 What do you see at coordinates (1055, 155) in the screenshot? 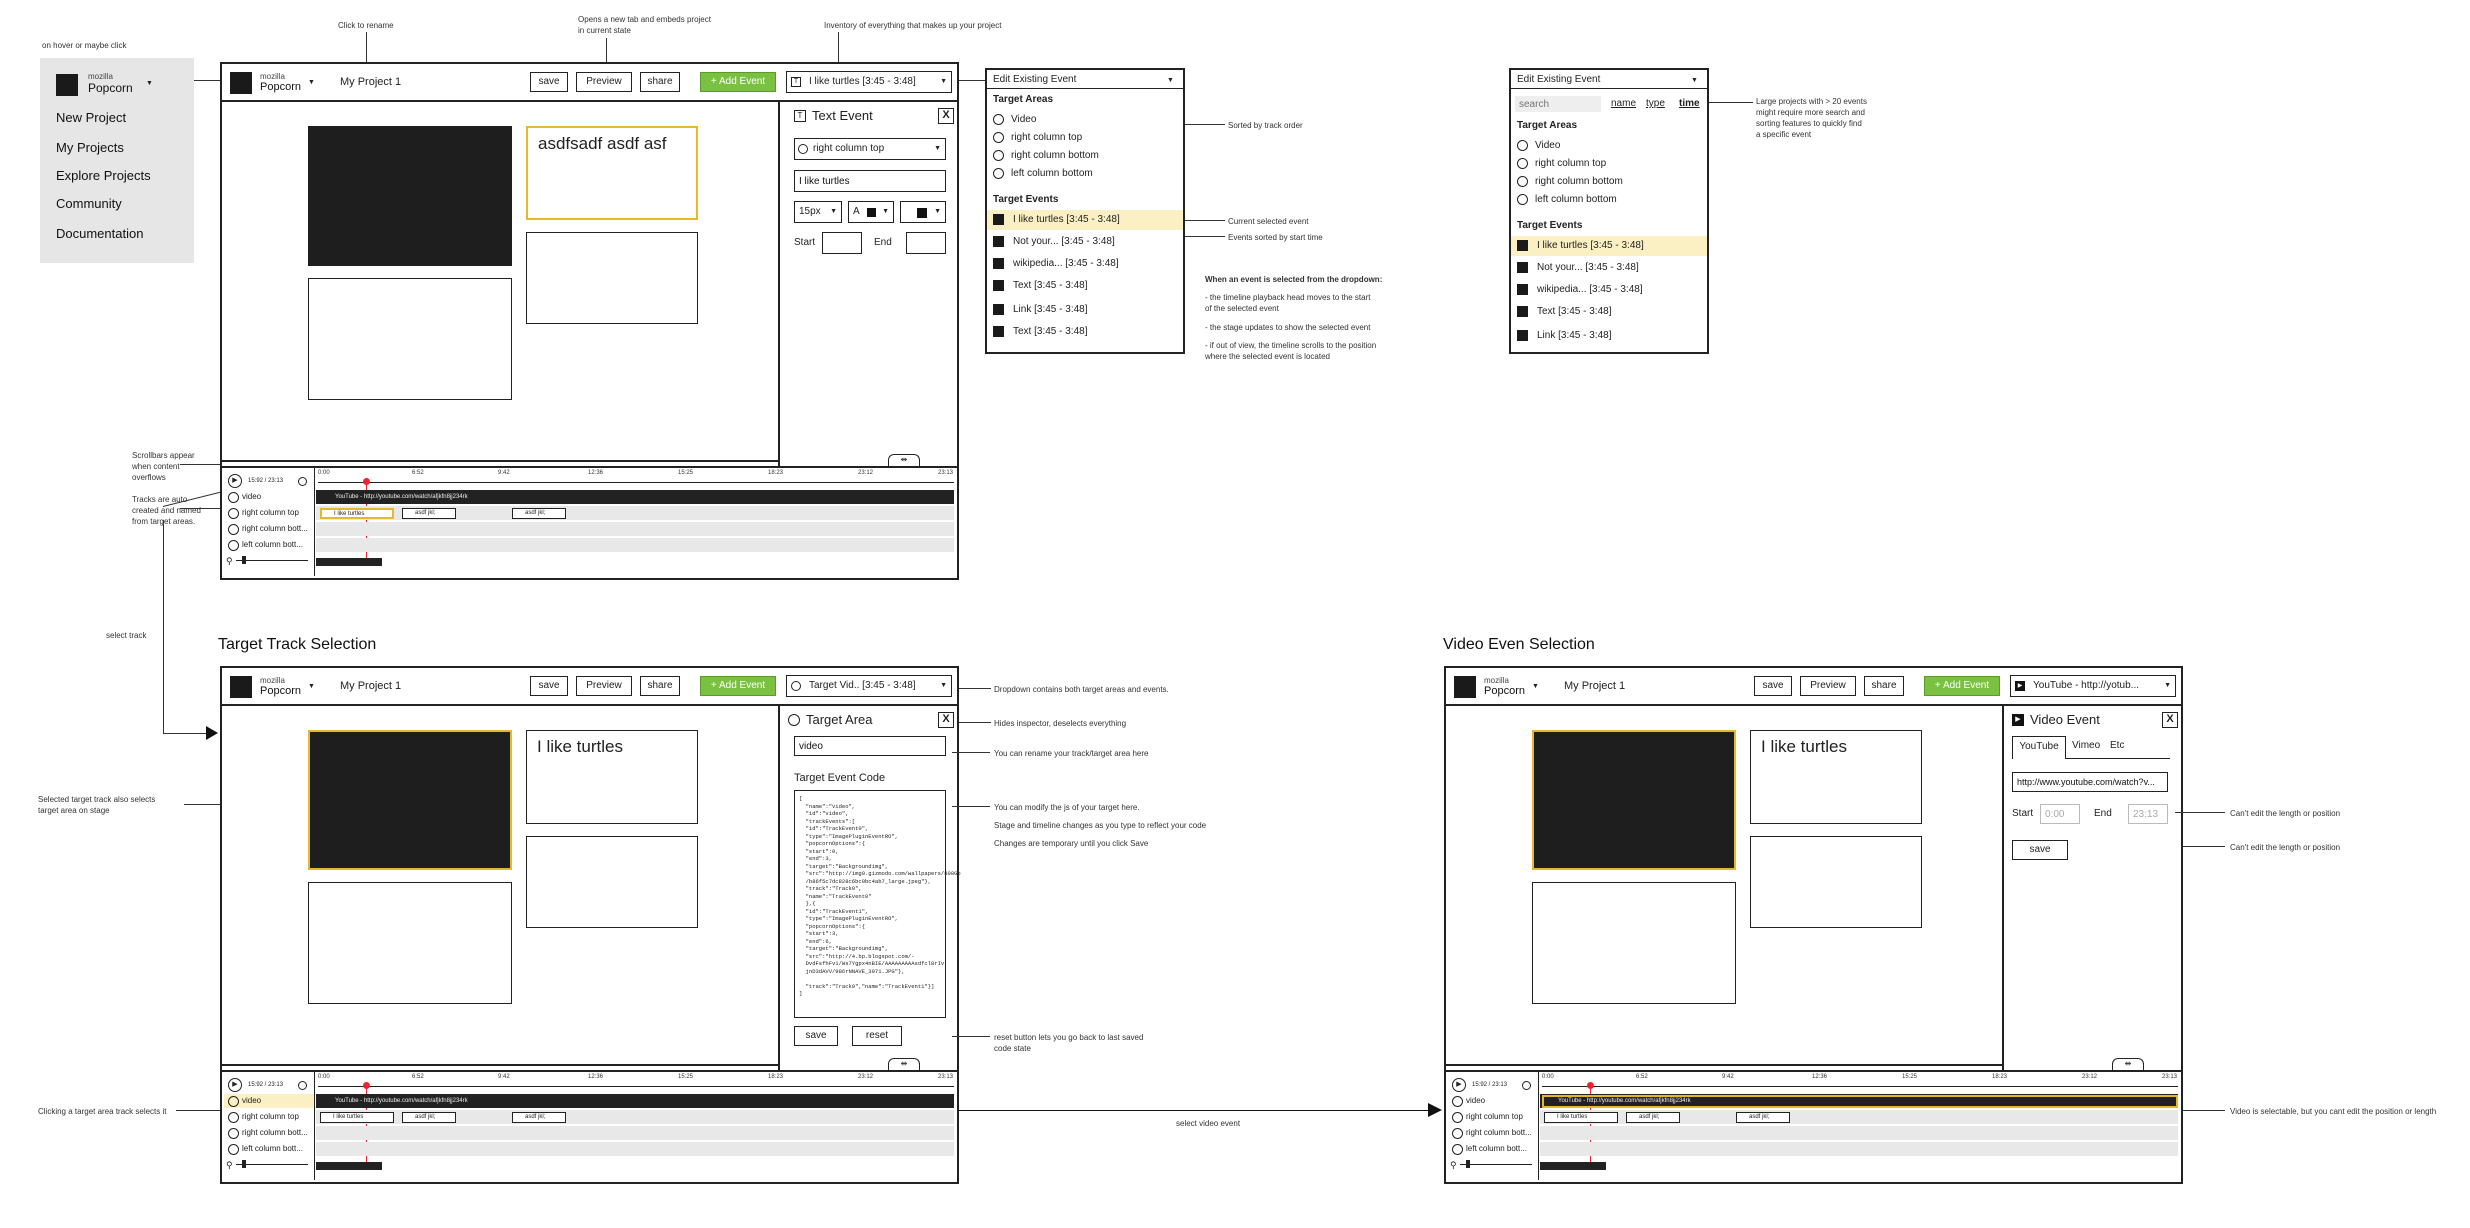
I see `area-item: right column bottom` at bounding box center [1055, 155].